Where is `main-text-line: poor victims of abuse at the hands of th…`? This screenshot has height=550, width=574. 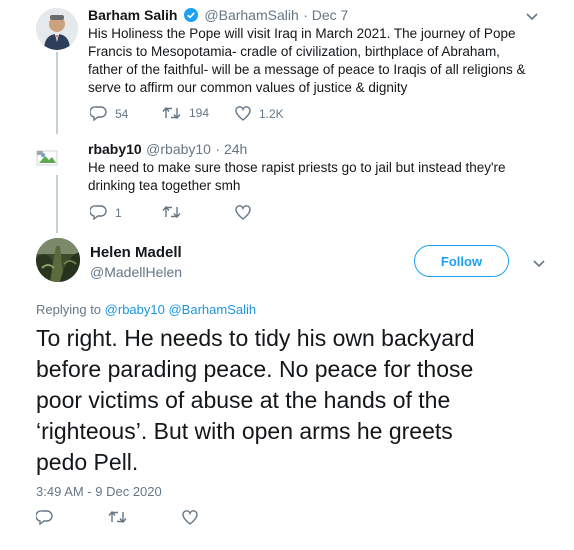
main-text-line: poor victims of abuse at the hands of th… is located at coordinates (243, 400).